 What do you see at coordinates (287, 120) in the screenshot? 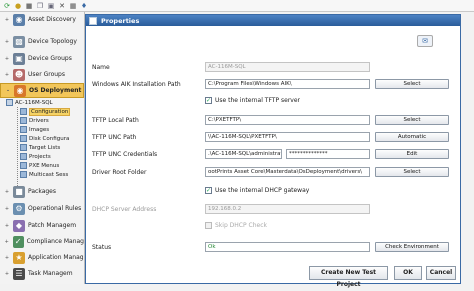
I see `tftp-local-field: C:\PXETFTP\` at bounding box center [287, 120].